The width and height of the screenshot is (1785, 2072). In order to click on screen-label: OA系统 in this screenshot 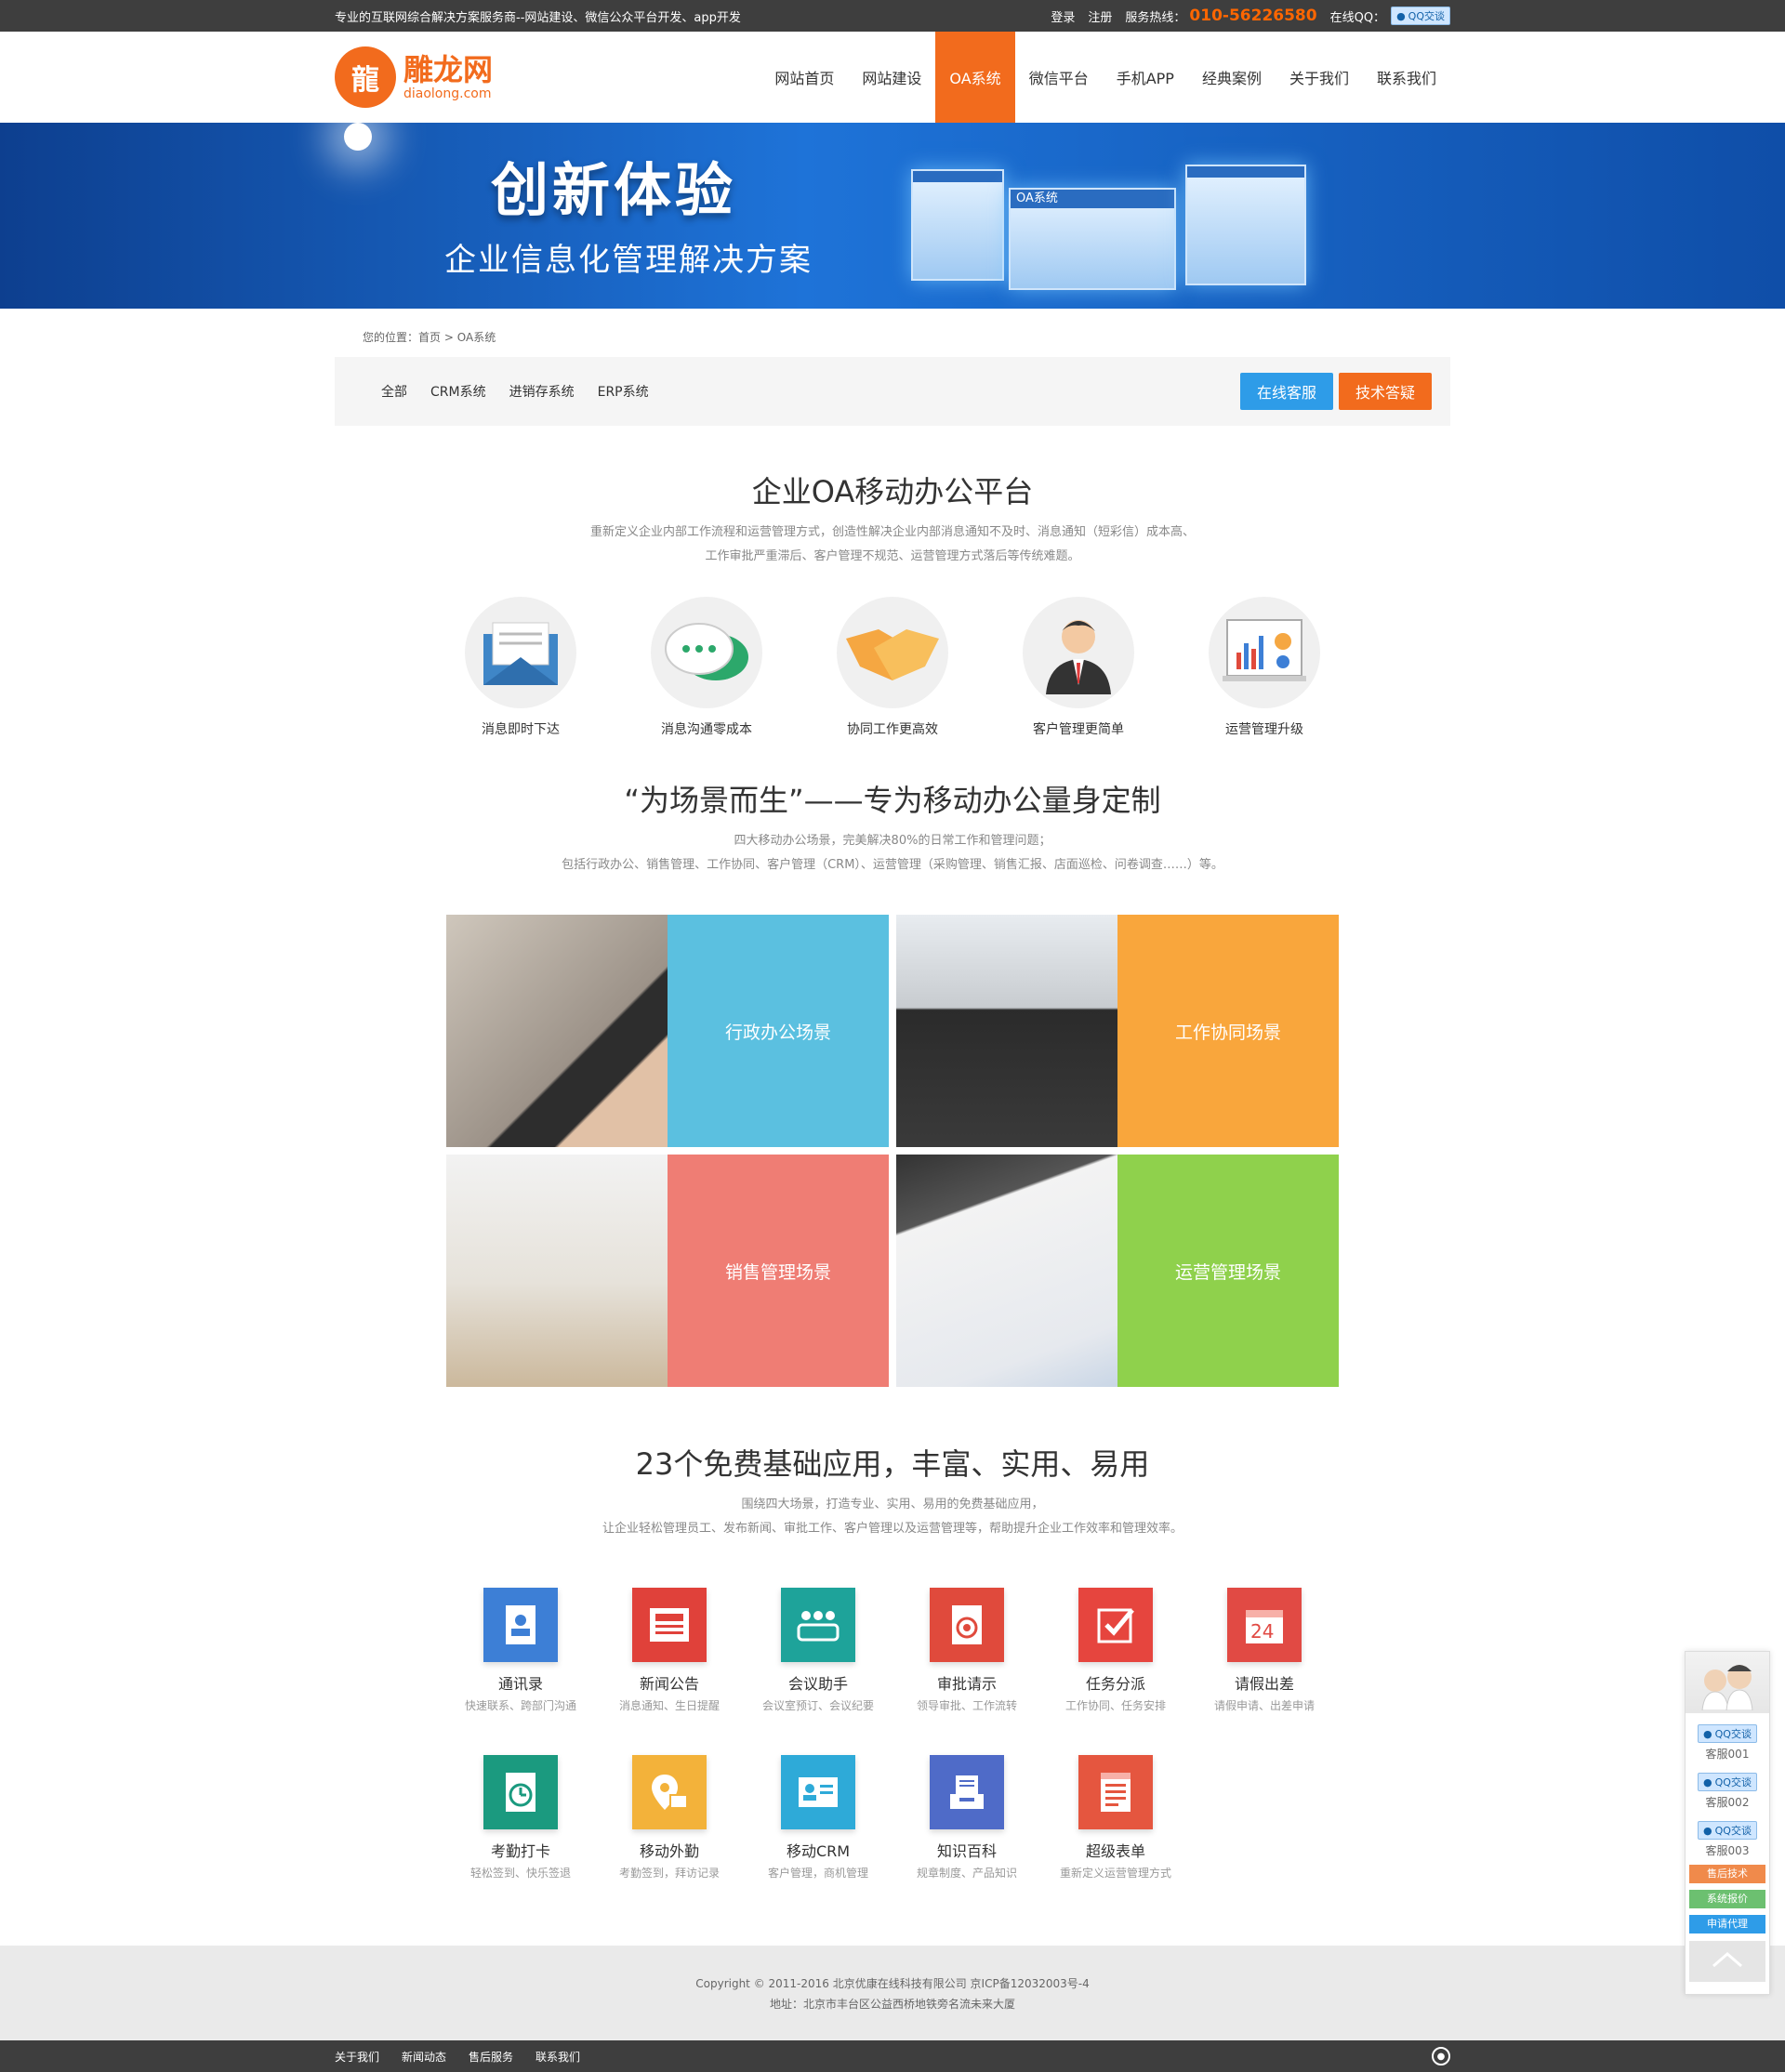, I will do `click(1092, 199)`.